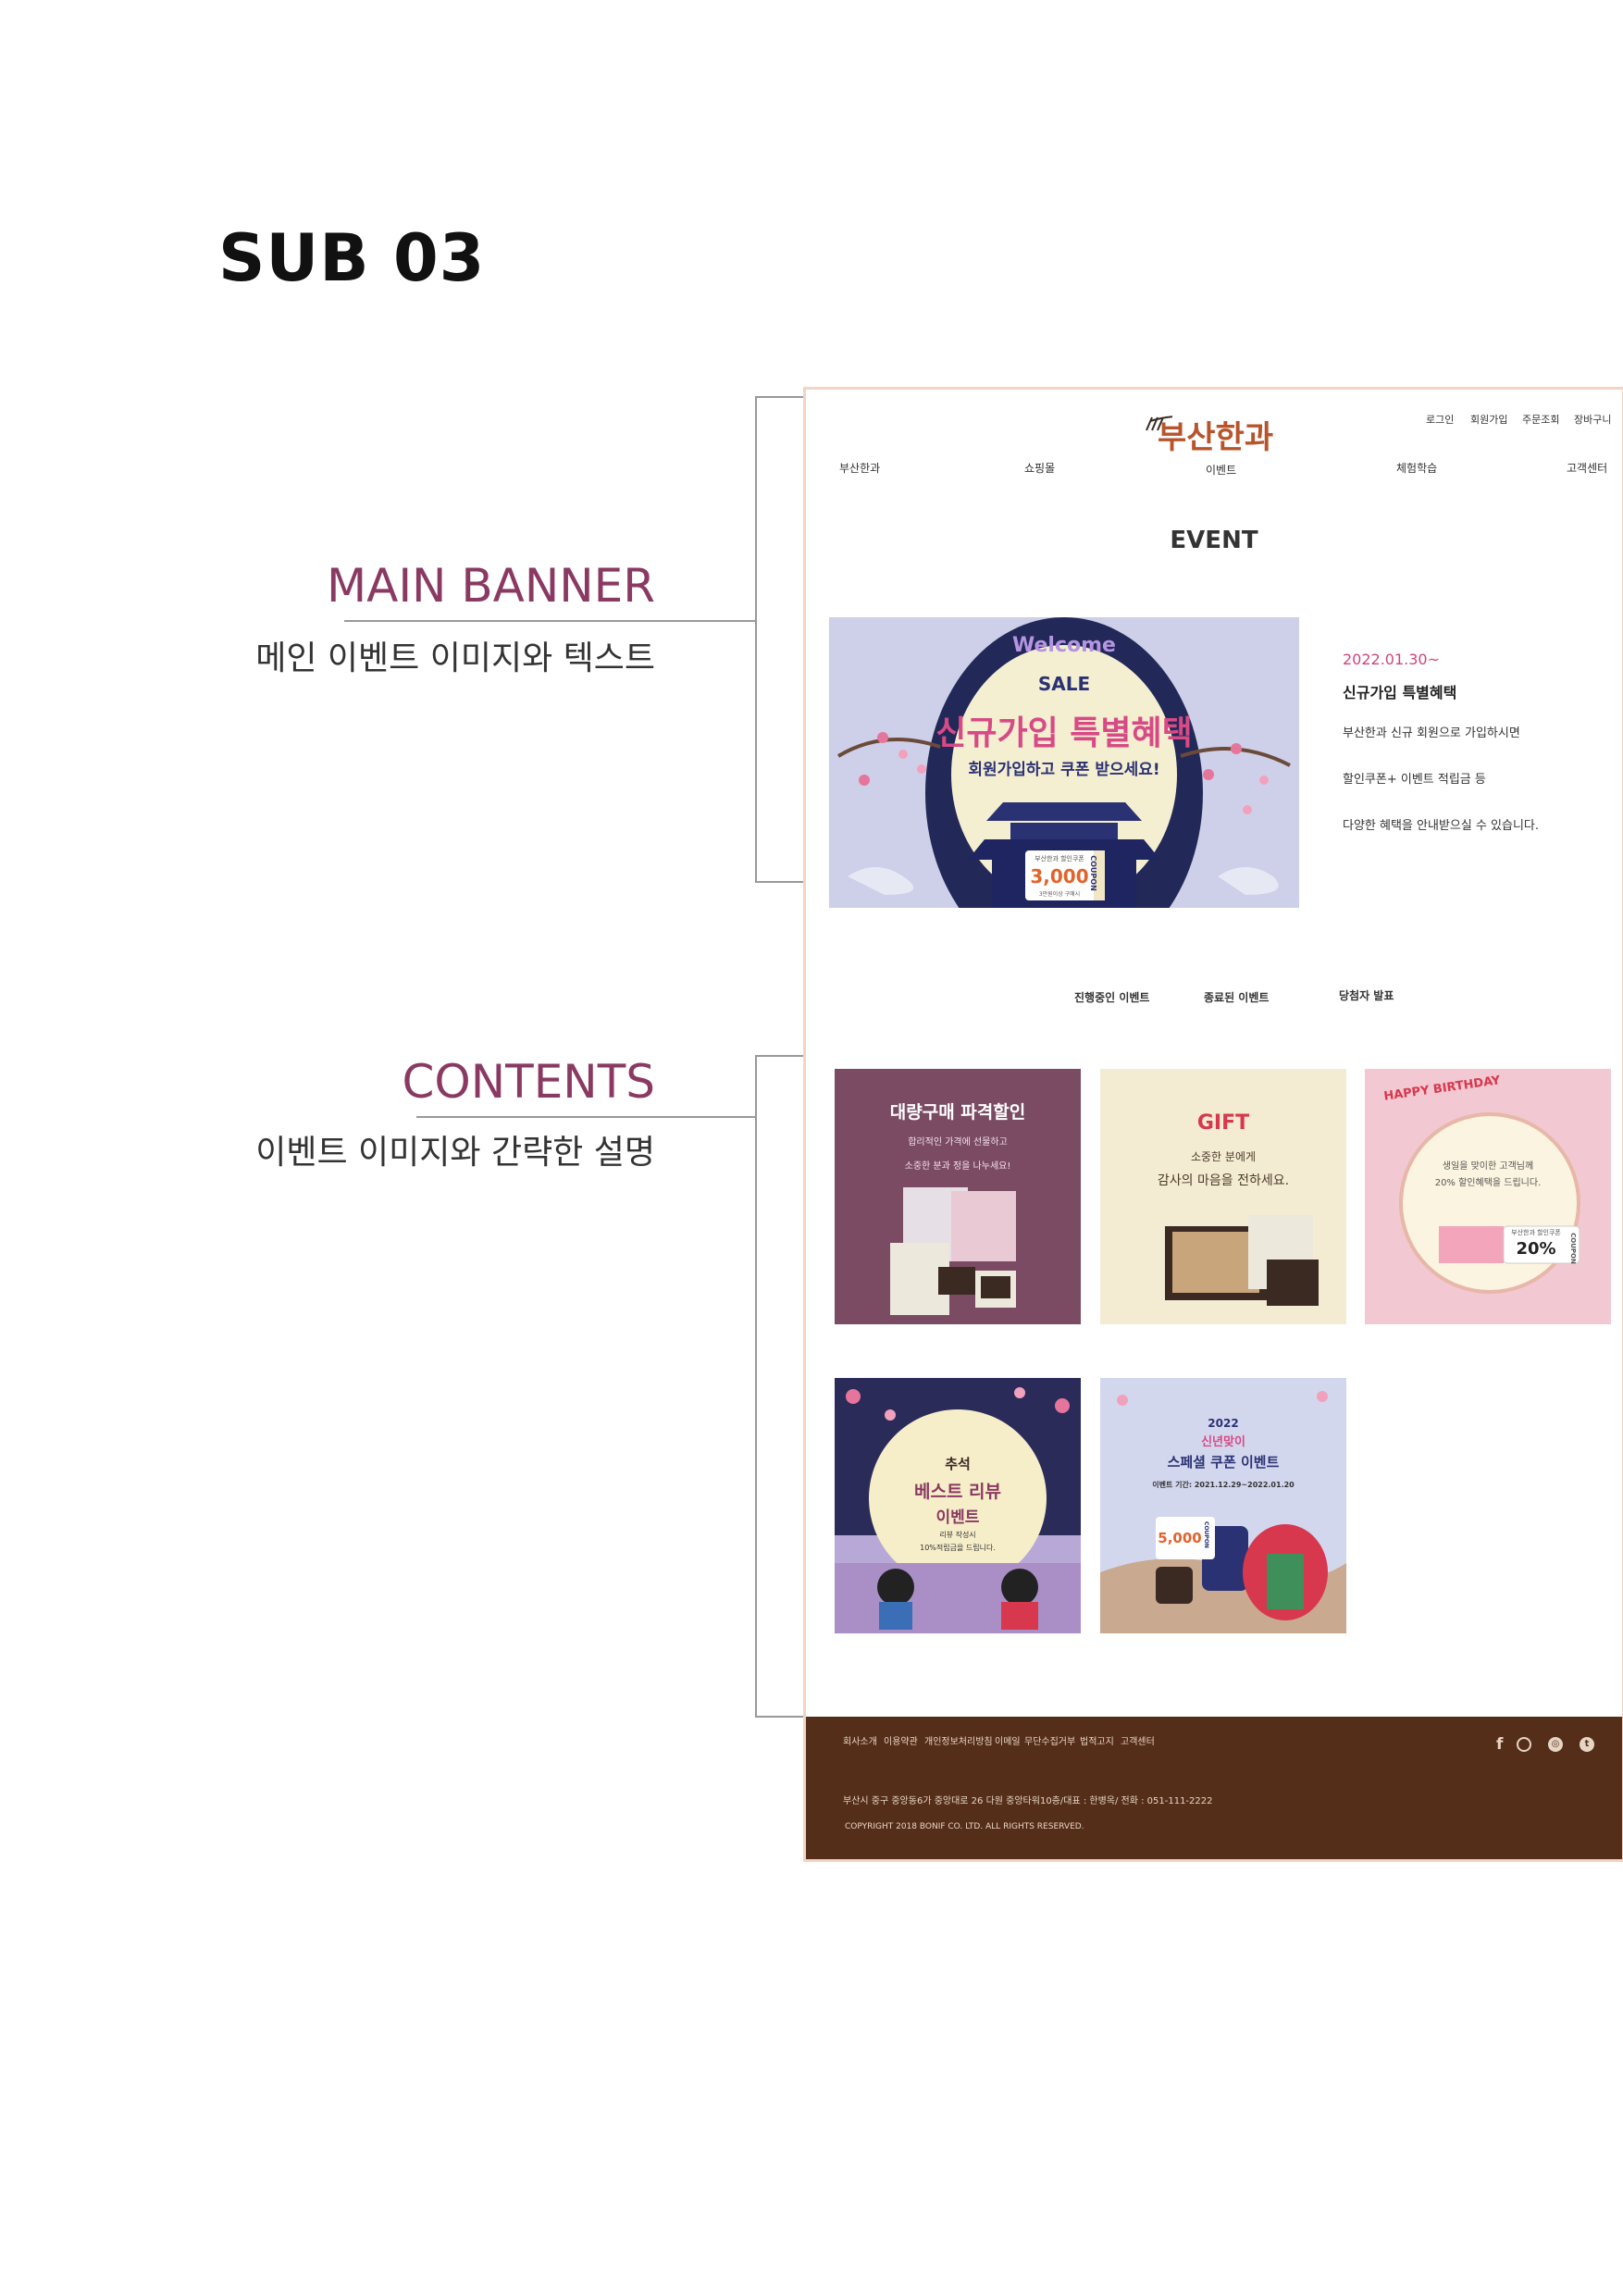 This screenshot has height=2296, width=1623. I want to click on banner-info-line: 다양한 혜택을 안내받으실 수 있습니다., so click(1441, 826).